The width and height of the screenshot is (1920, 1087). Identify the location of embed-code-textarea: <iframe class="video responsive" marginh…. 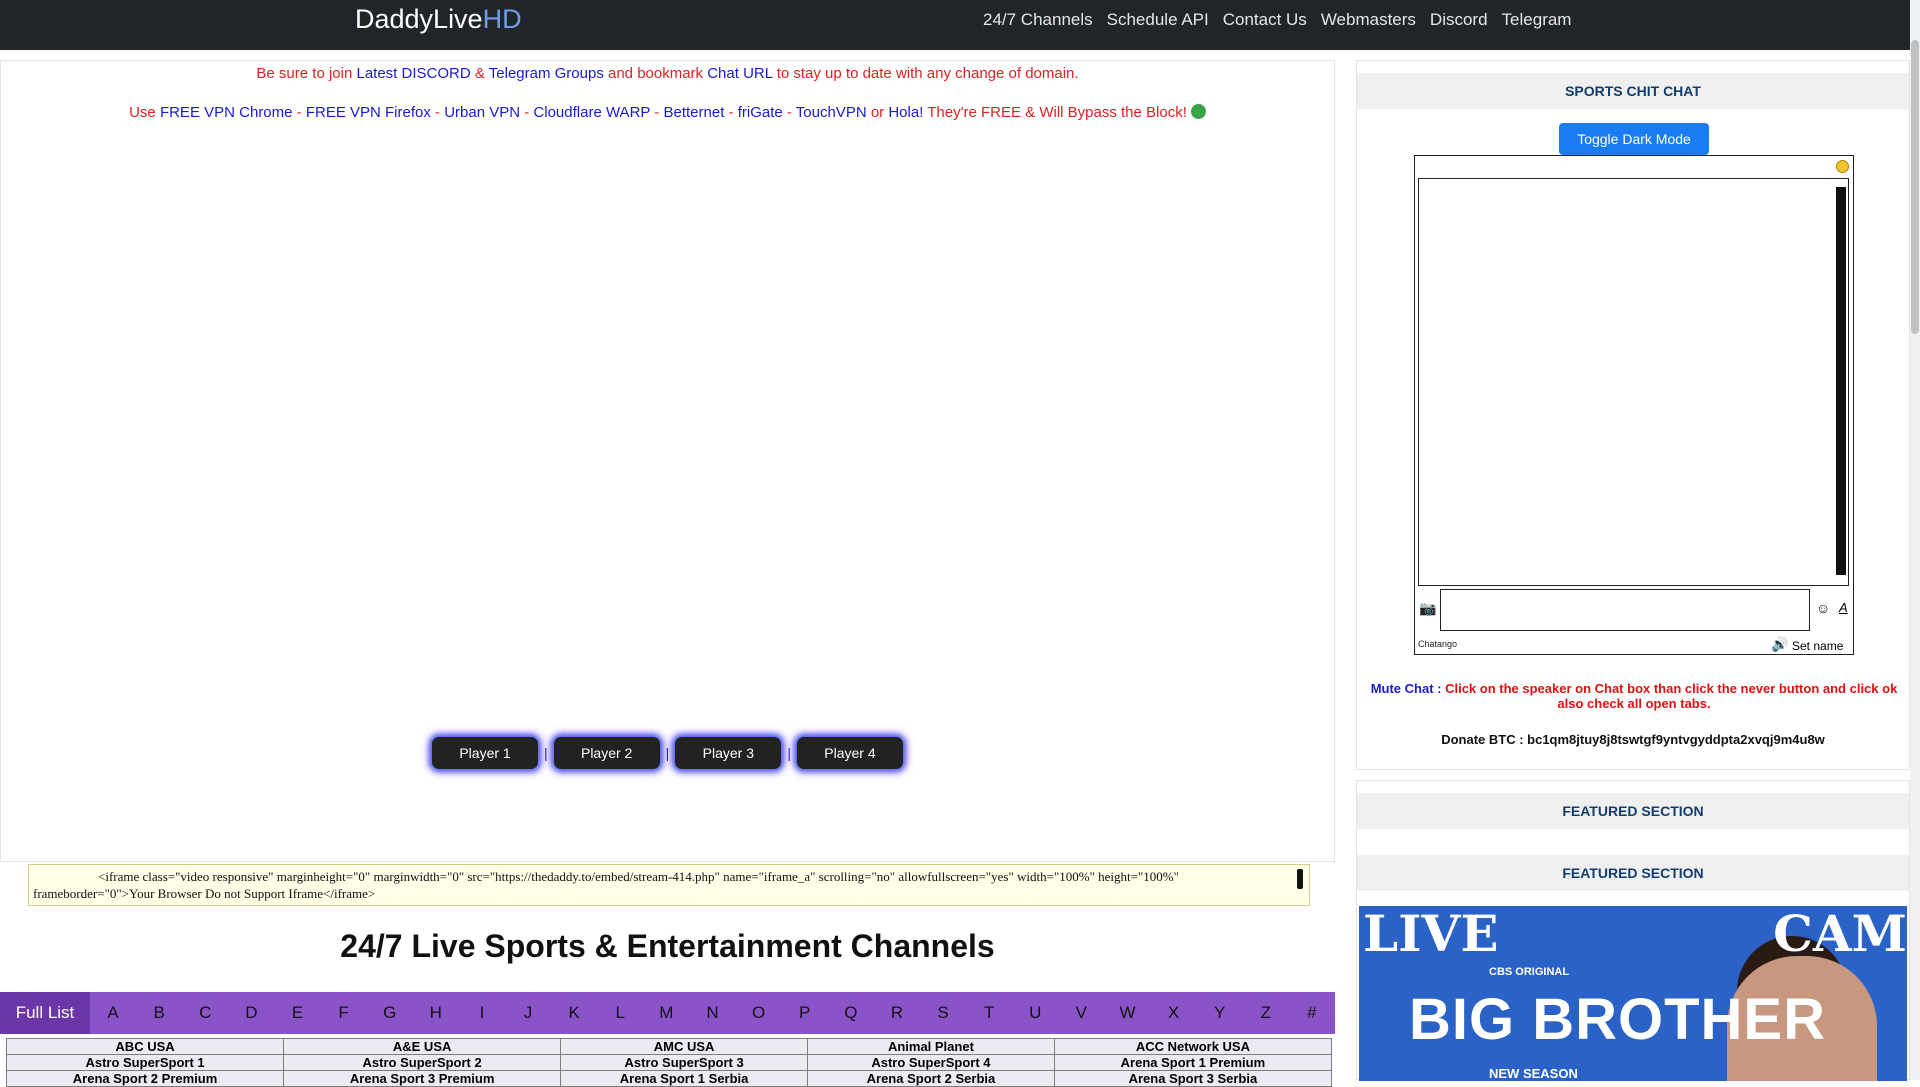
(669, 885).